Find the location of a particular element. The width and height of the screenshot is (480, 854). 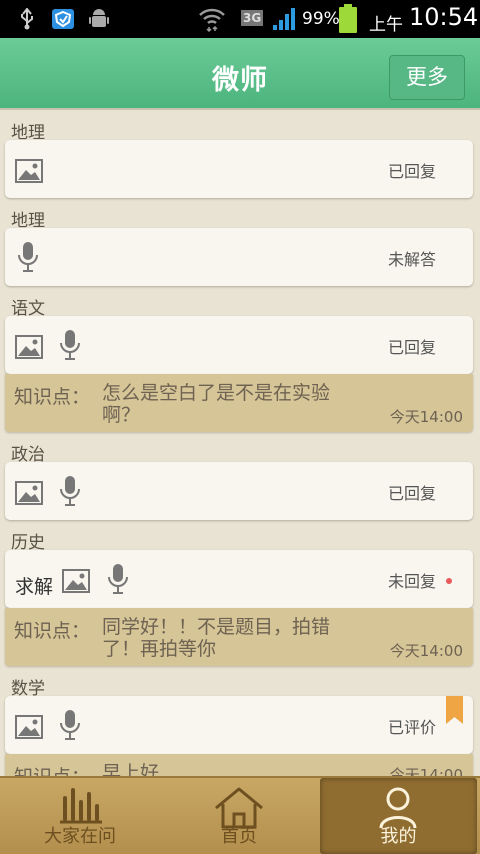

chart-icon is located at coordinates (81, 806).